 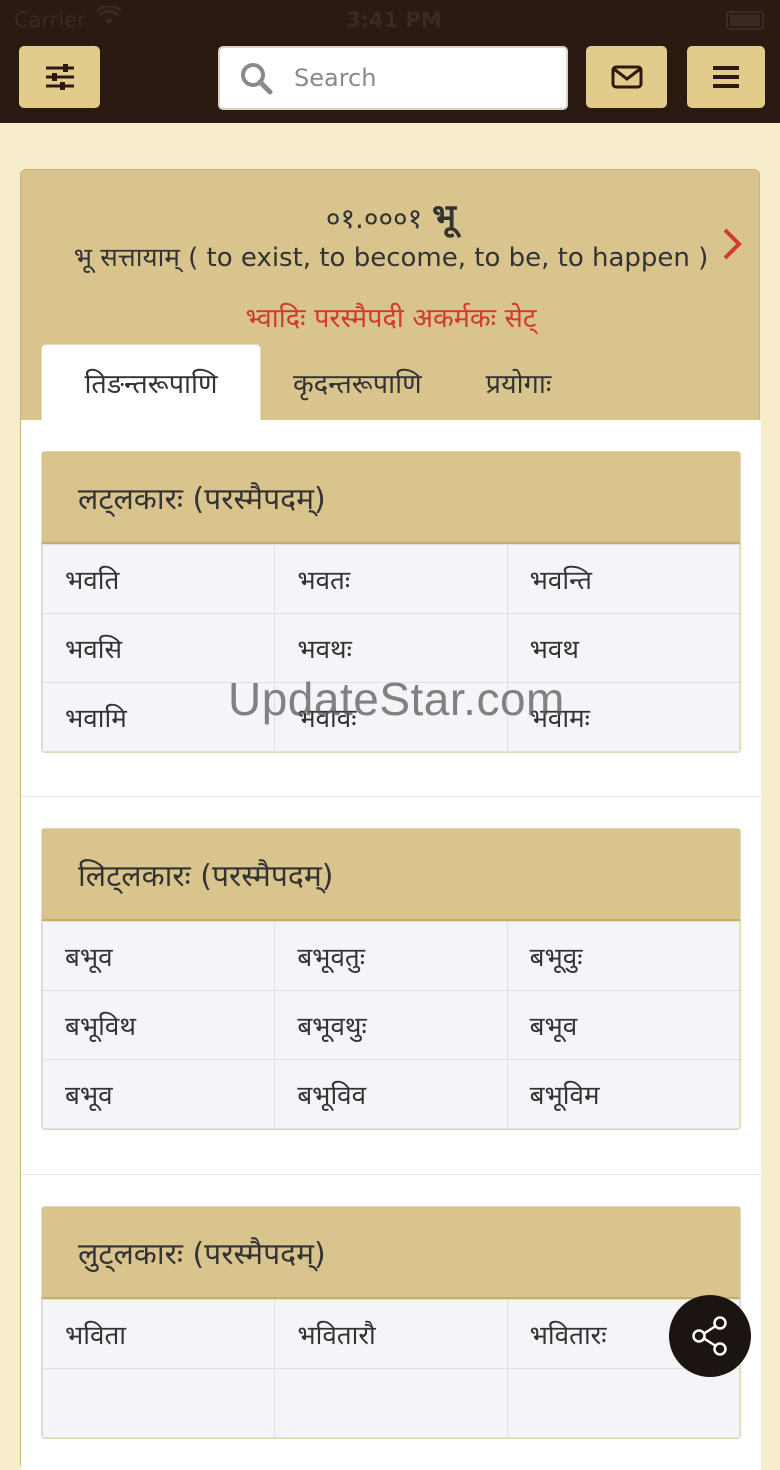 I want to click on watermark: UpdateStar.com, so click(x=396, y=699).